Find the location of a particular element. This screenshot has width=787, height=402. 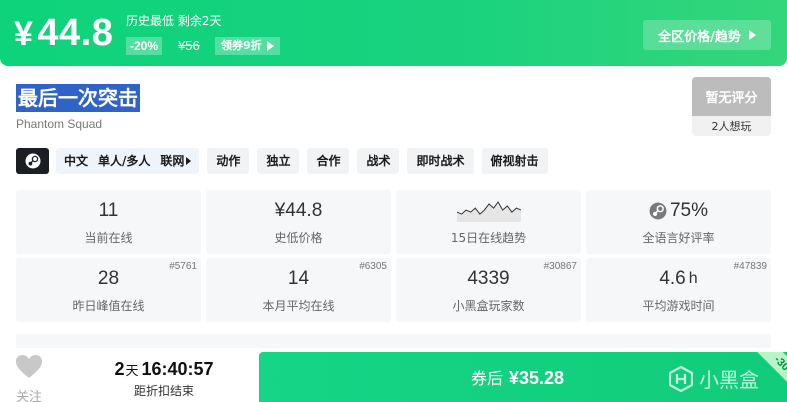

mode-language: 中文 is located at coordinates (76, 161).